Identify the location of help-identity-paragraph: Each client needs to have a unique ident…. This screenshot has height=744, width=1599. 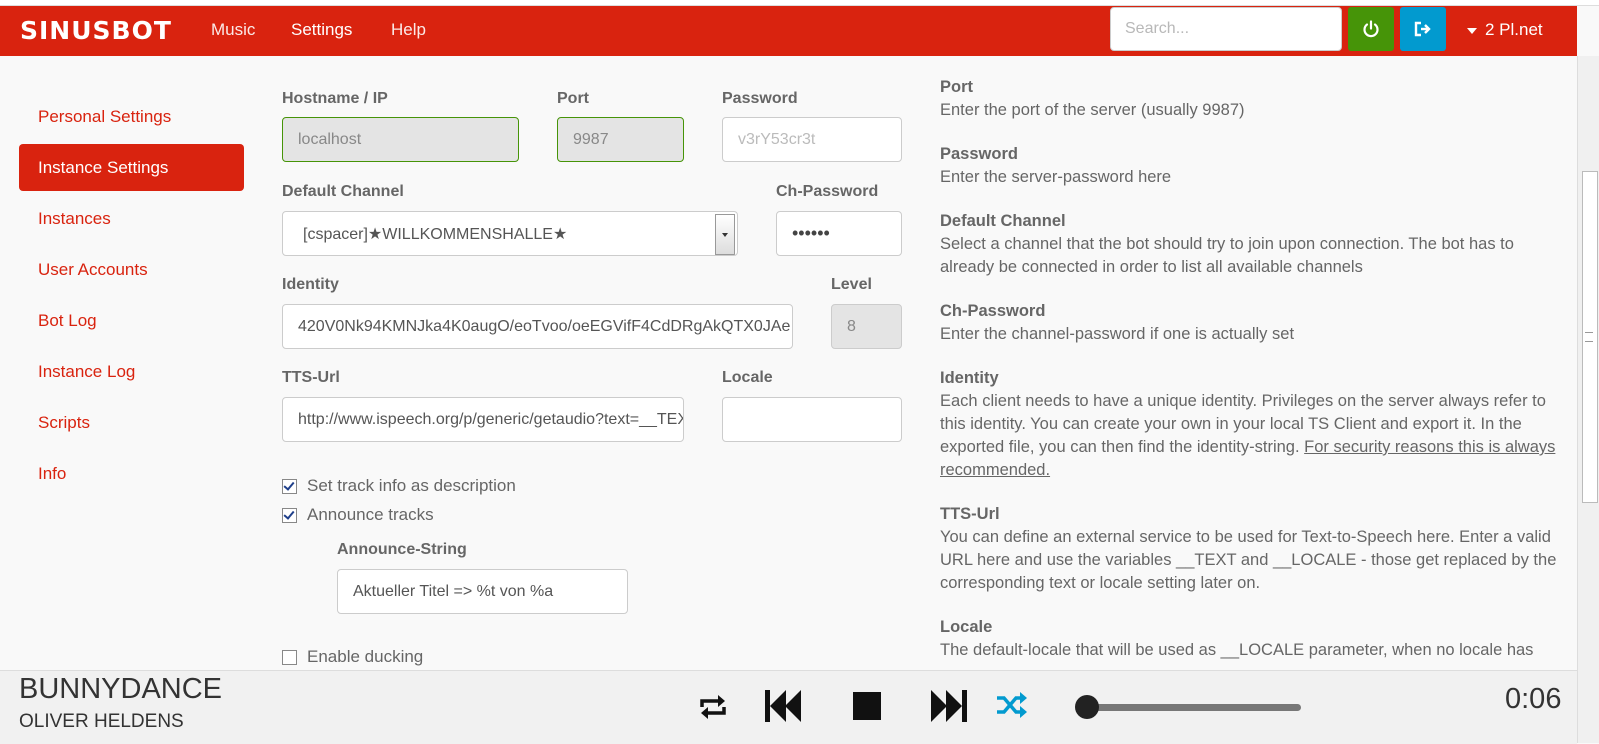
(1250, 436).